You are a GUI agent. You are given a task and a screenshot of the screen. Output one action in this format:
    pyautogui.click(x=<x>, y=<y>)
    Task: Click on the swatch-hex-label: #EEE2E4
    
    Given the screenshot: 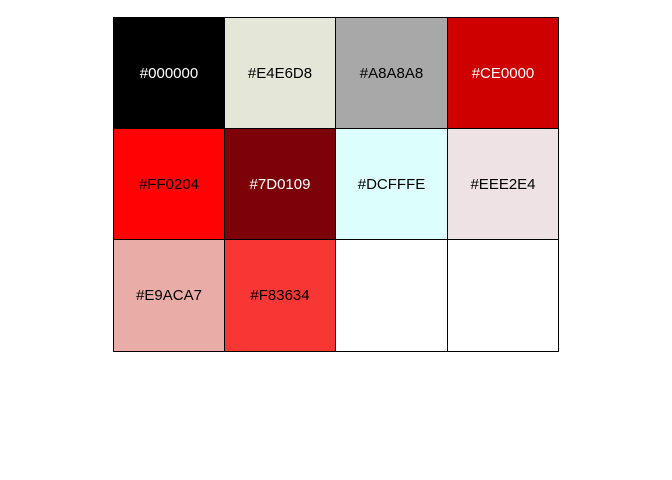 What is the action you would take?
    pyautogui.click(x=503, y=184)
    